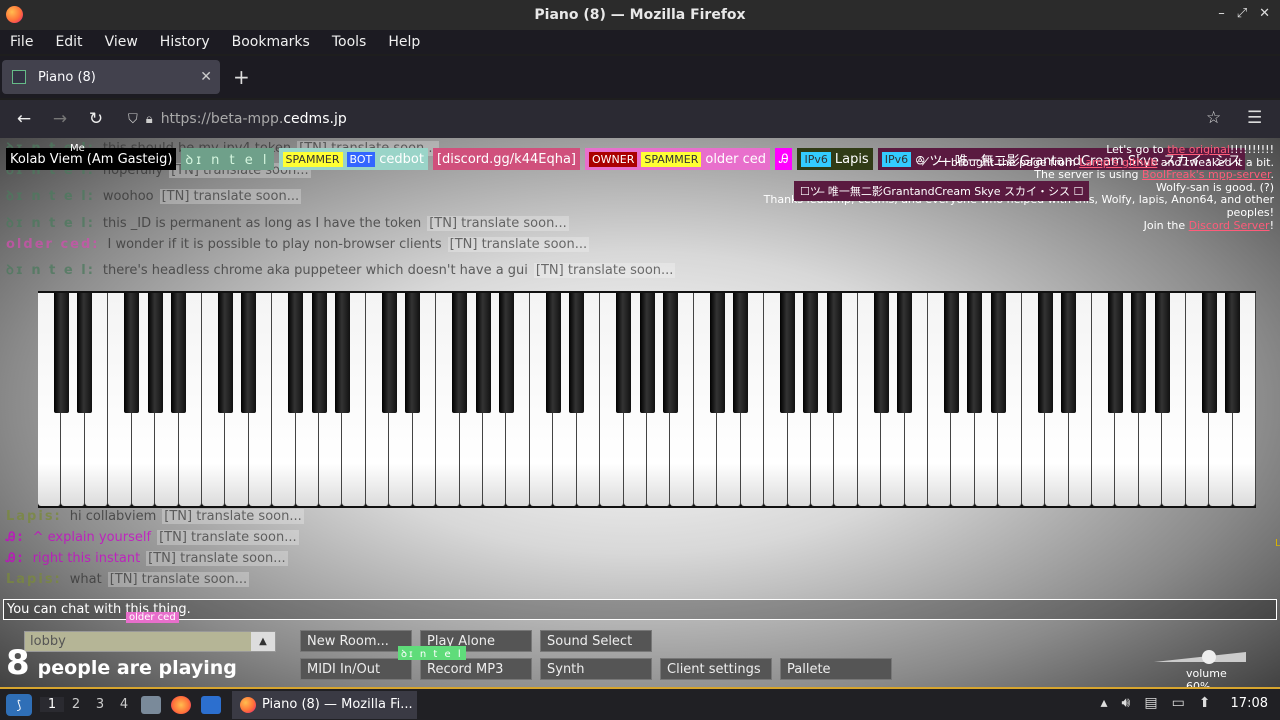 The image size is (1280, 720). Describe the element at coordinates (15, 558) in the screenshot. I see `chat-nick: Ꭿ:` at that location.